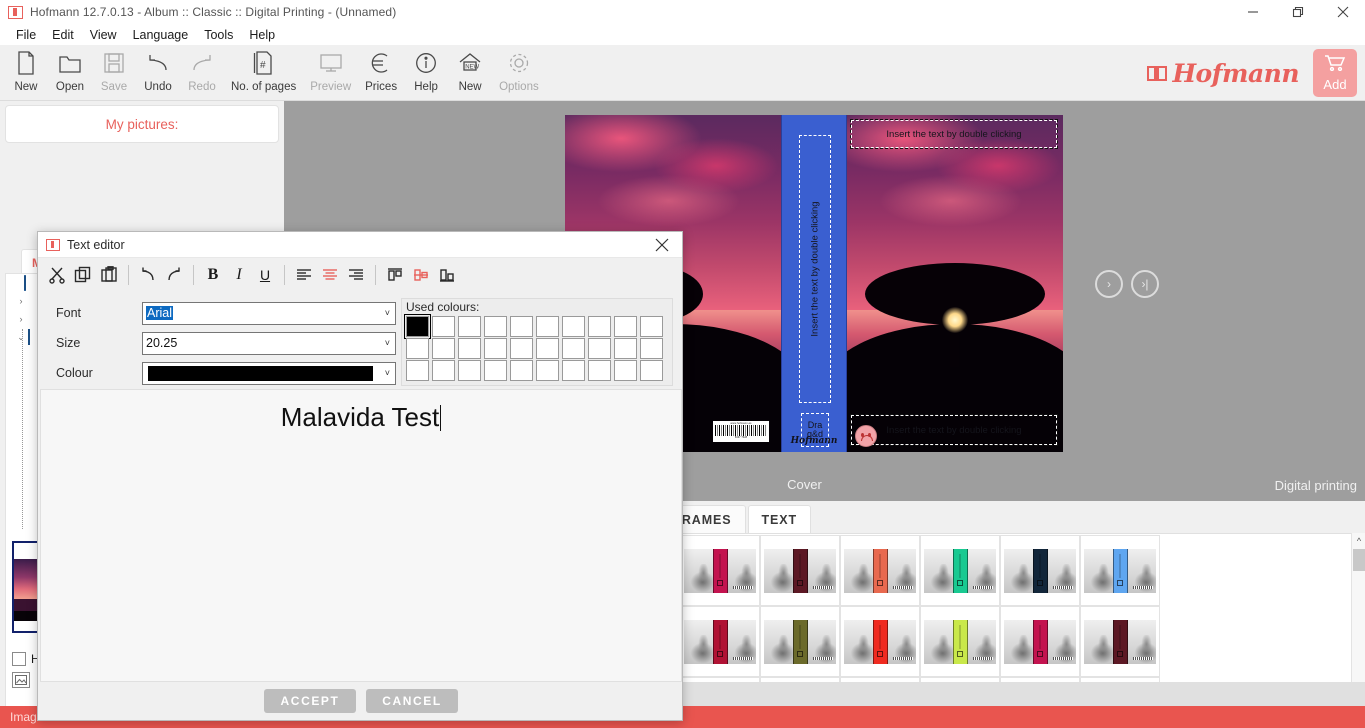 Image resolution: width=1365 pixels, height=728 pixels. What do you see at coordinates (1359, 560) in the screenshot?
I see `scrollbar-thumb` at bounding box center [1359, 560].